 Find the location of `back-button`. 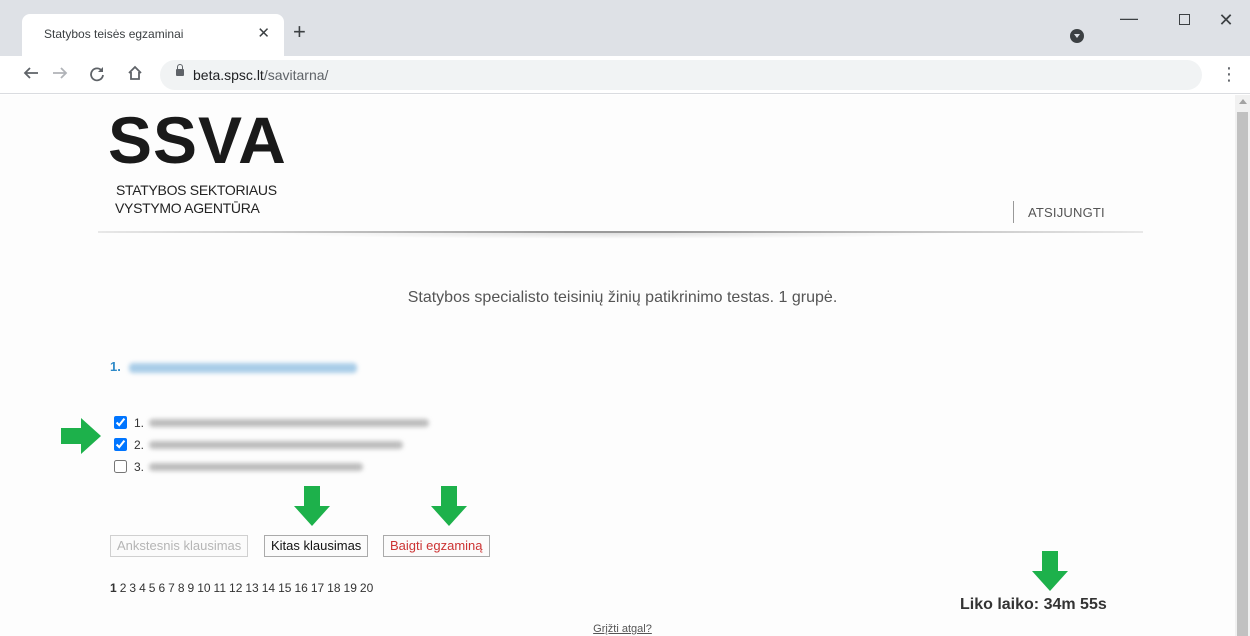

back-button is located at coordinates (31, 74).